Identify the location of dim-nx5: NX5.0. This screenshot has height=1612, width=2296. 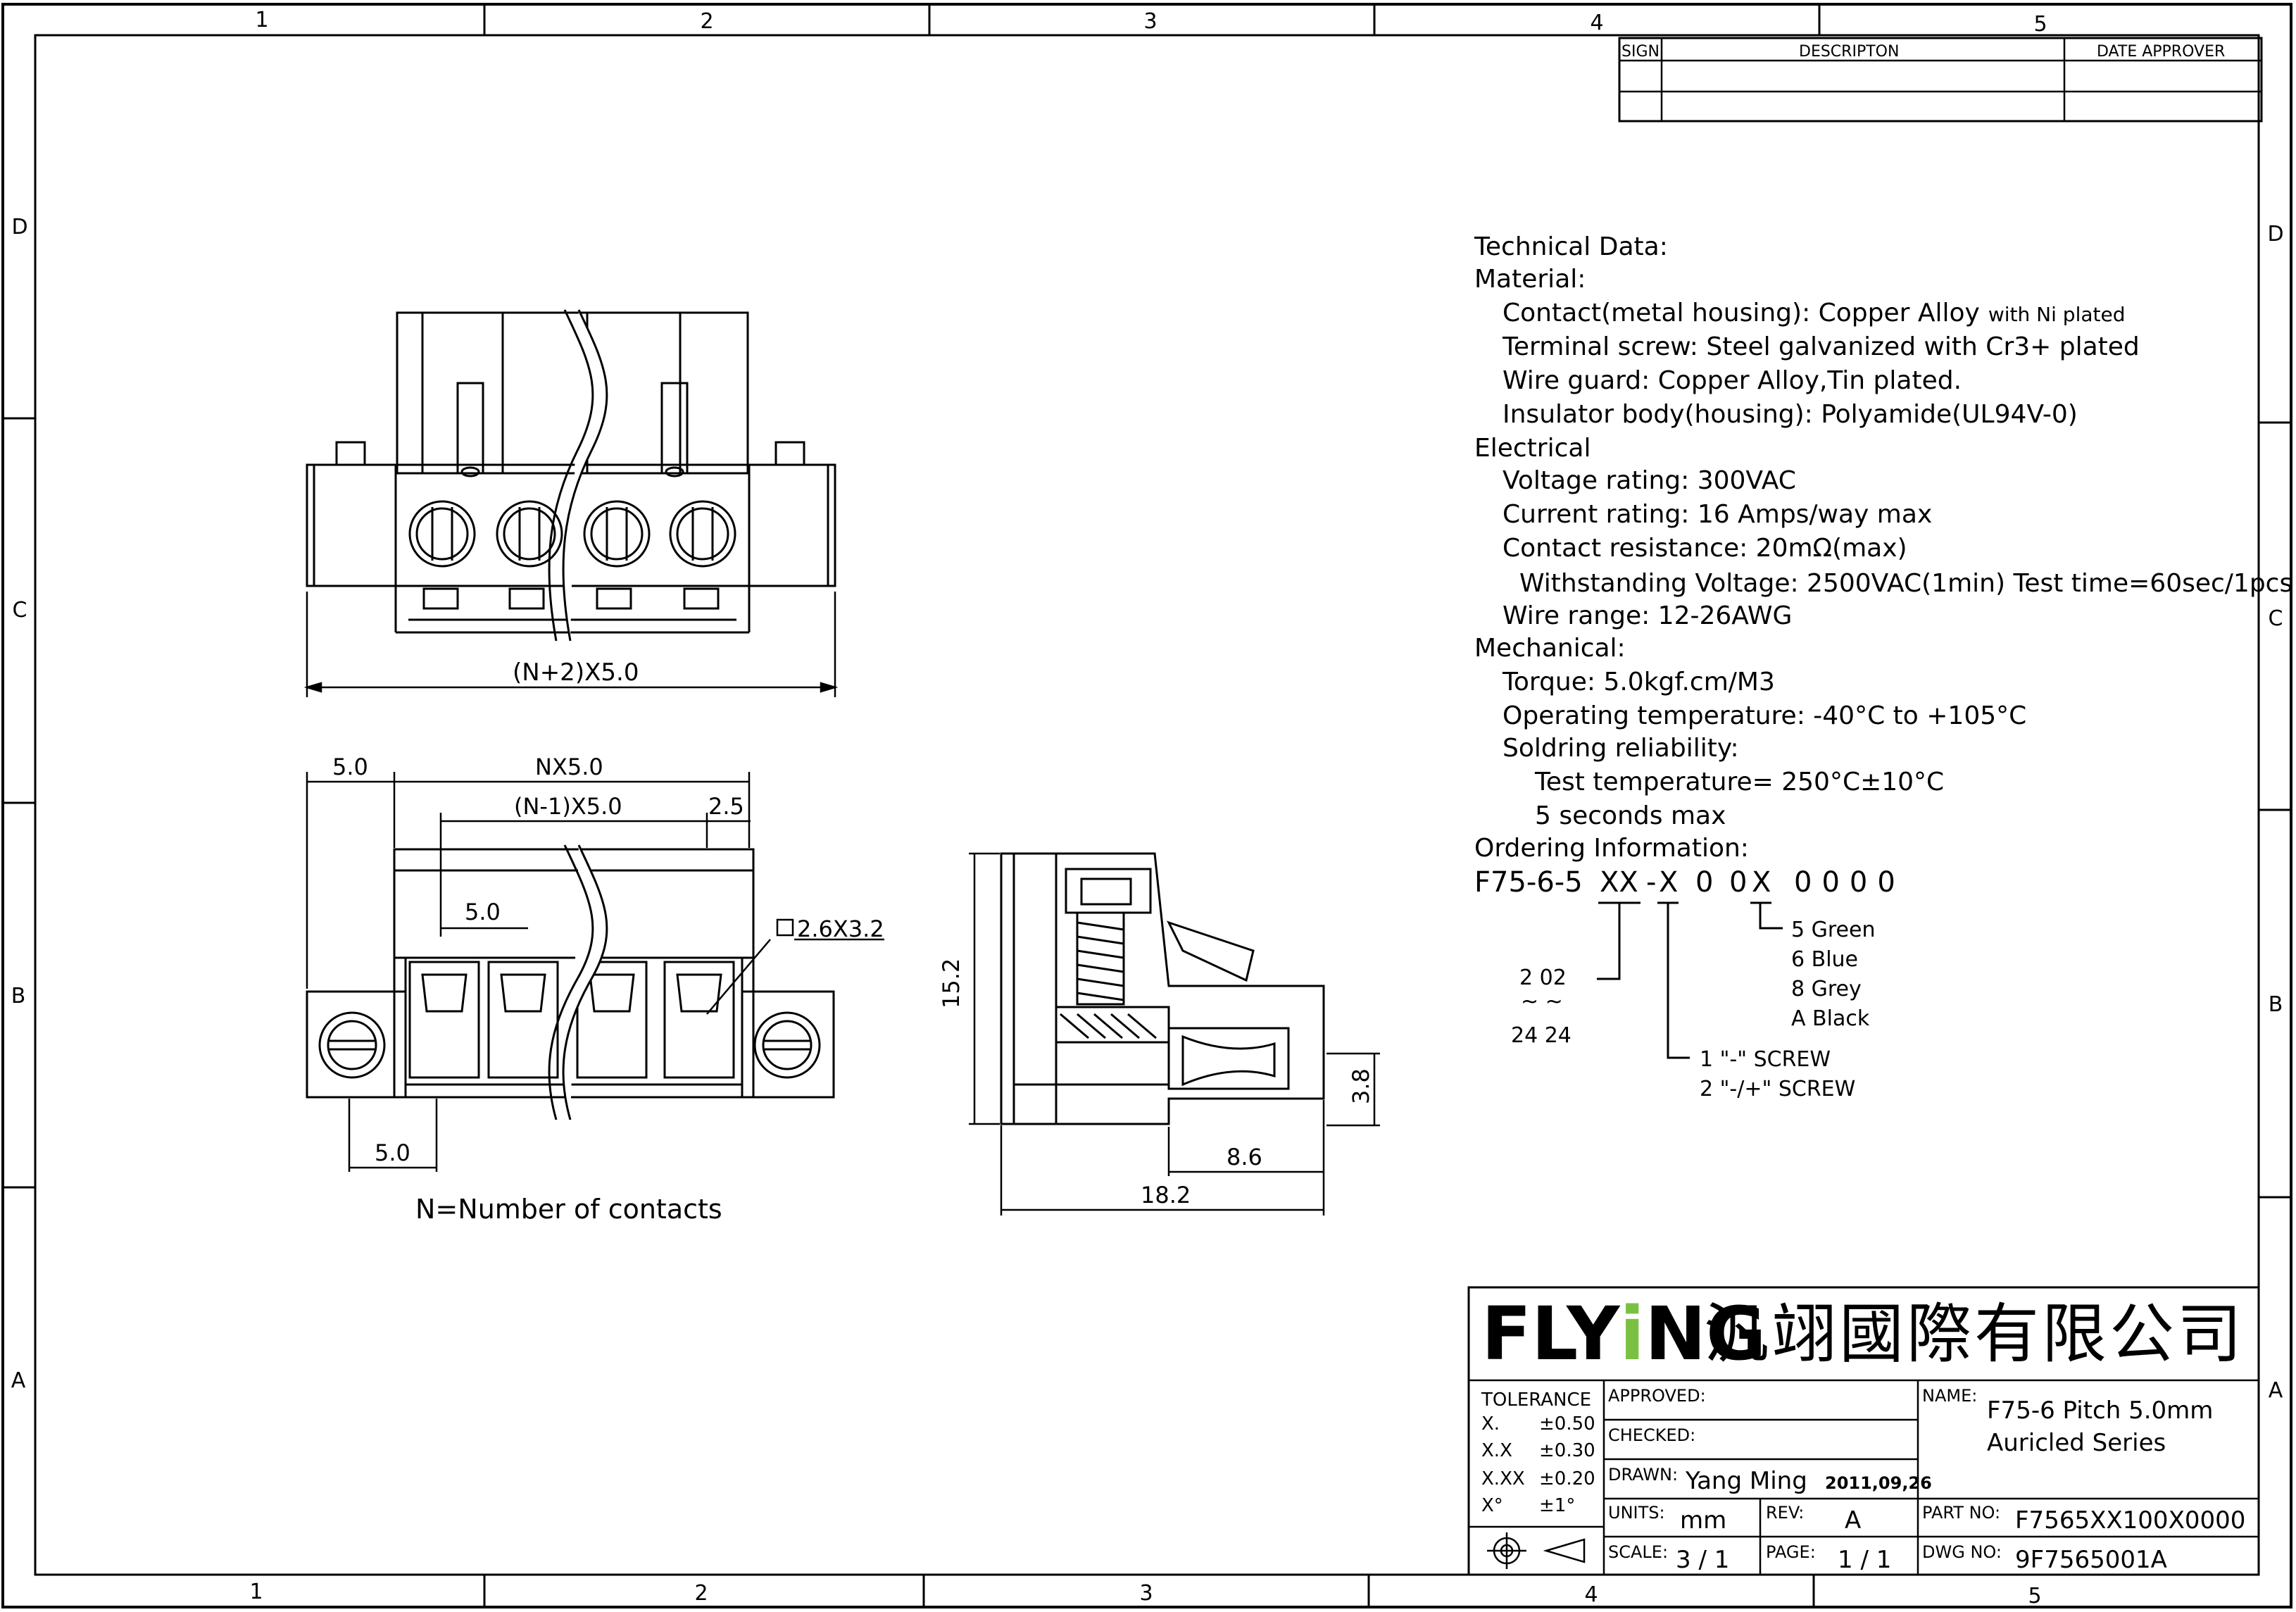
(569, 767).